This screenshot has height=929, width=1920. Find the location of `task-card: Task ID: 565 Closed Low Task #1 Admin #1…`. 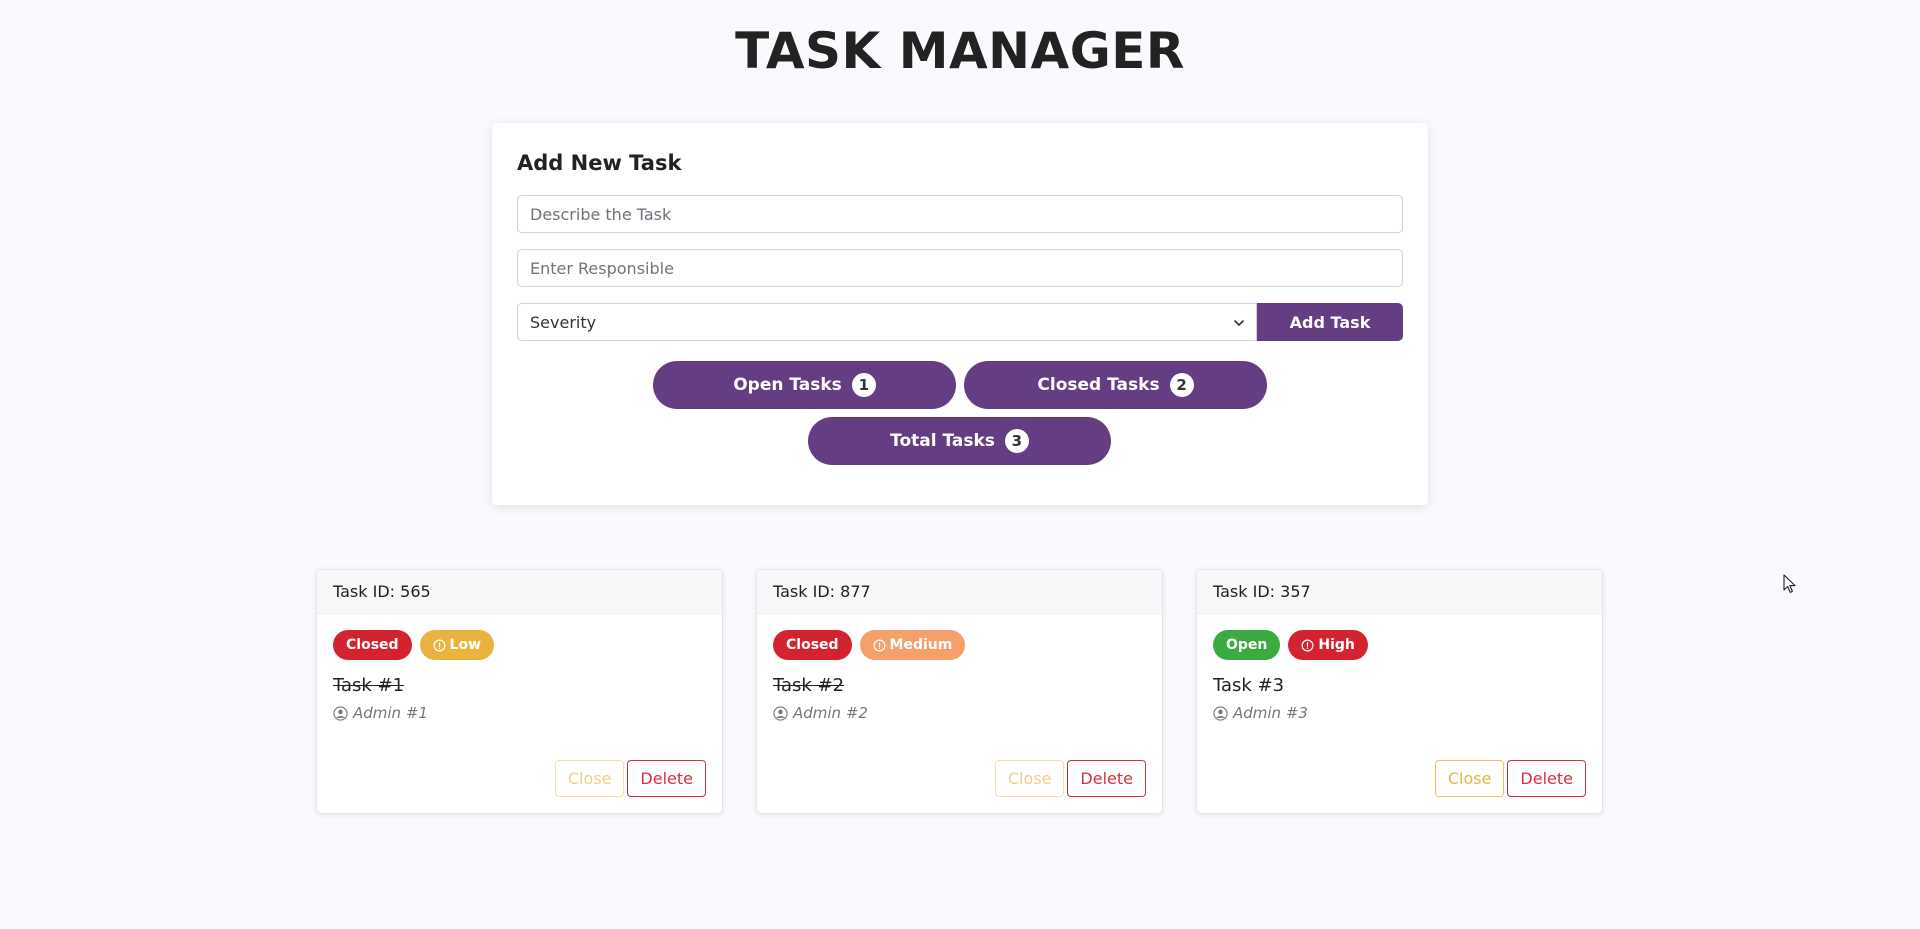

task-card: Task ID: 565 Closed Low Task #1 Admin #1… is located at coordinates (519, 691).